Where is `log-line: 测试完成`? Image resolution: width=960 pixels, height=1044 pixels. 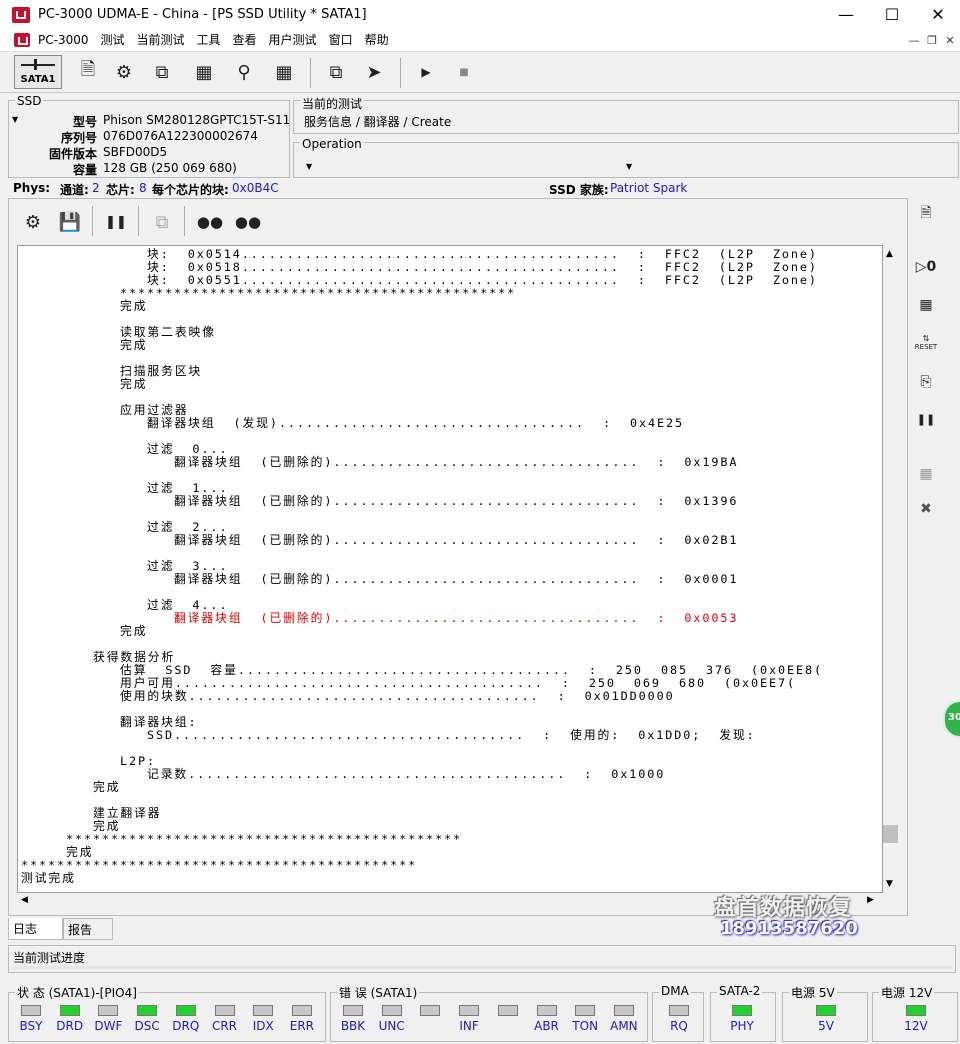
log-line: 测试完成 is located at coordinates (48, 878).